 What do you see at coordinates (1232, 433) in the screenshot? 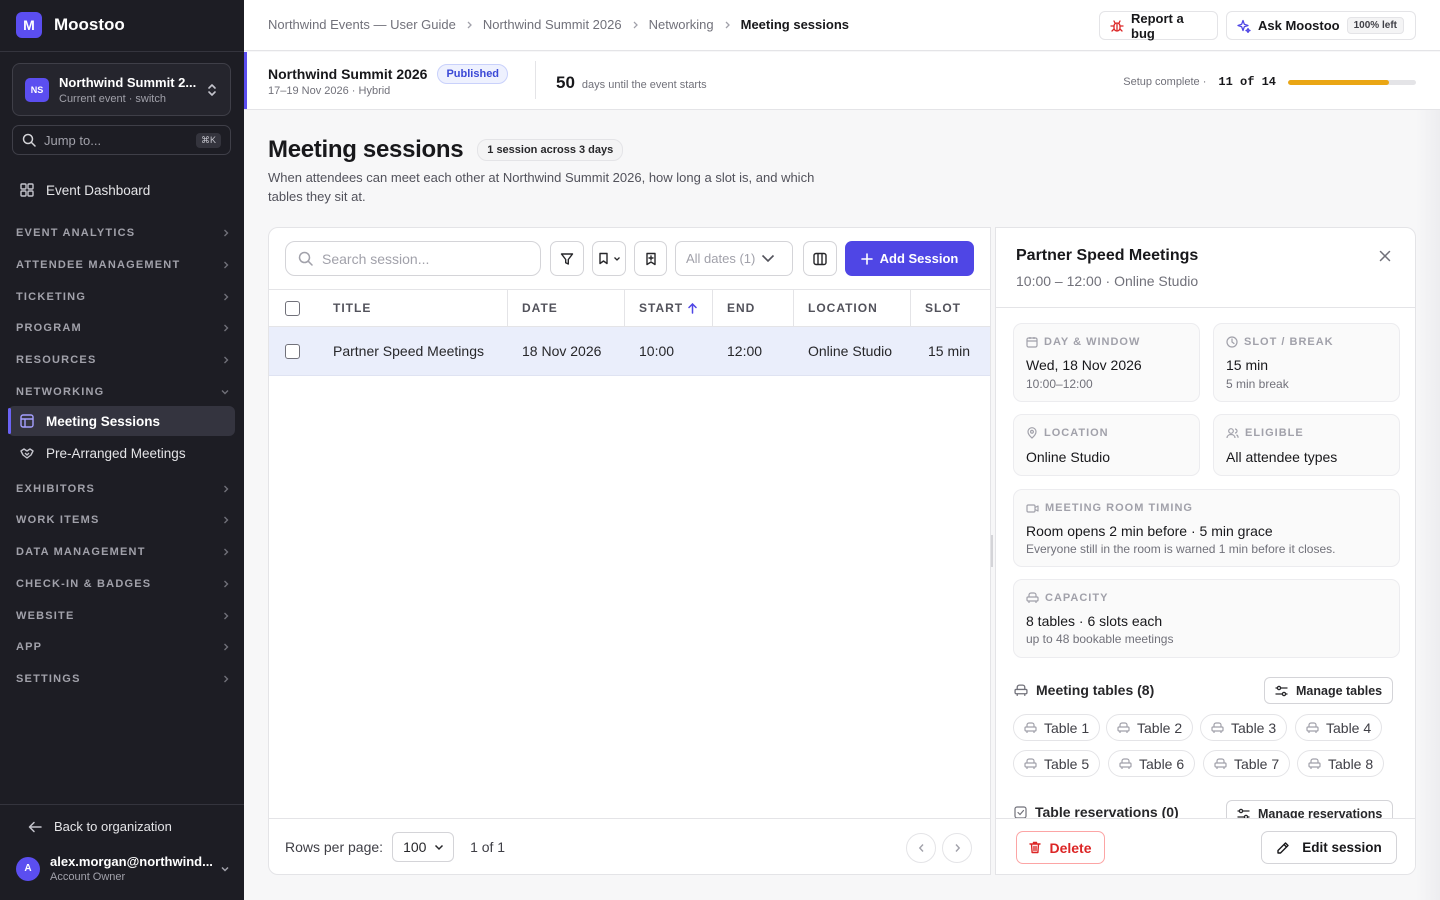
I see `users-icon` at bounding box center [1232, 433].